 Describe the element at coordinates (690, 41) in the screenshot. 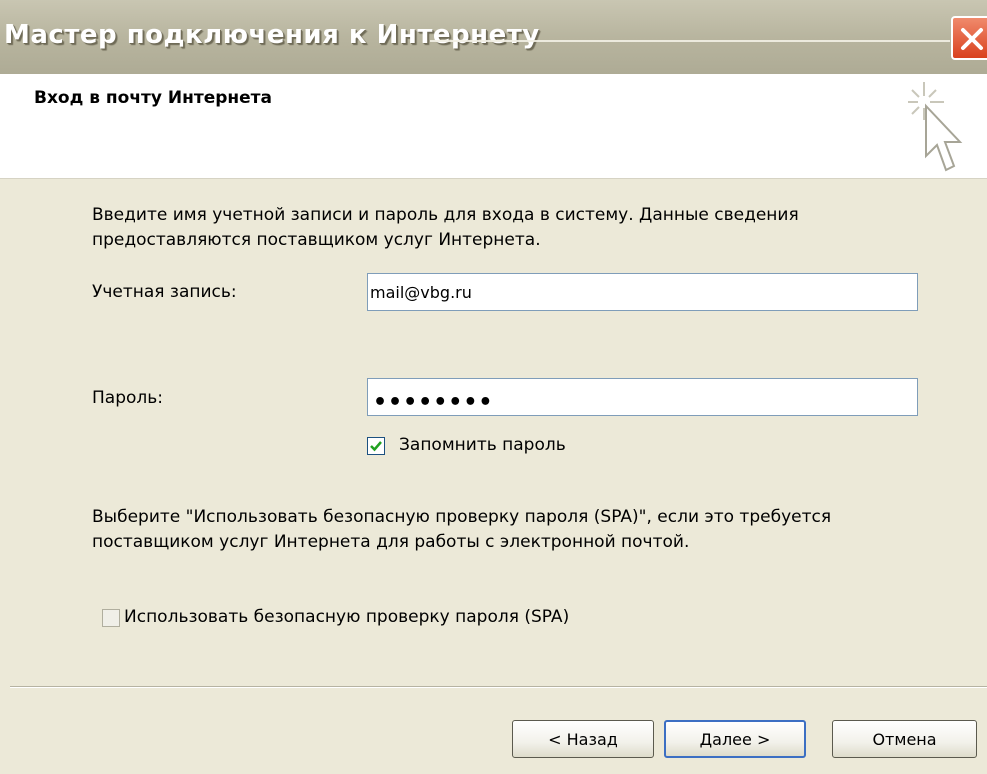

I see `title-decor-line` at that location.